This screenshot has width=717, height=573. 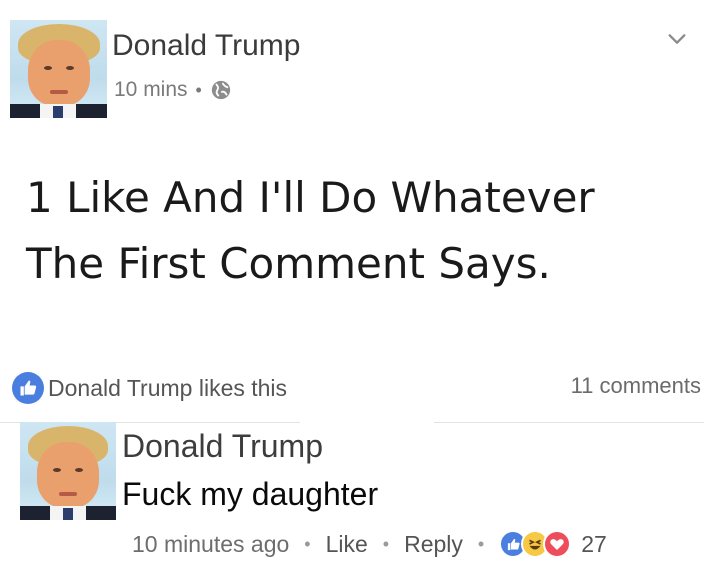 What do you see at coordinates (250, 494) in the screenshot?
I see `comment-text: Fuck my daughter` at bounding box center [250, 494].